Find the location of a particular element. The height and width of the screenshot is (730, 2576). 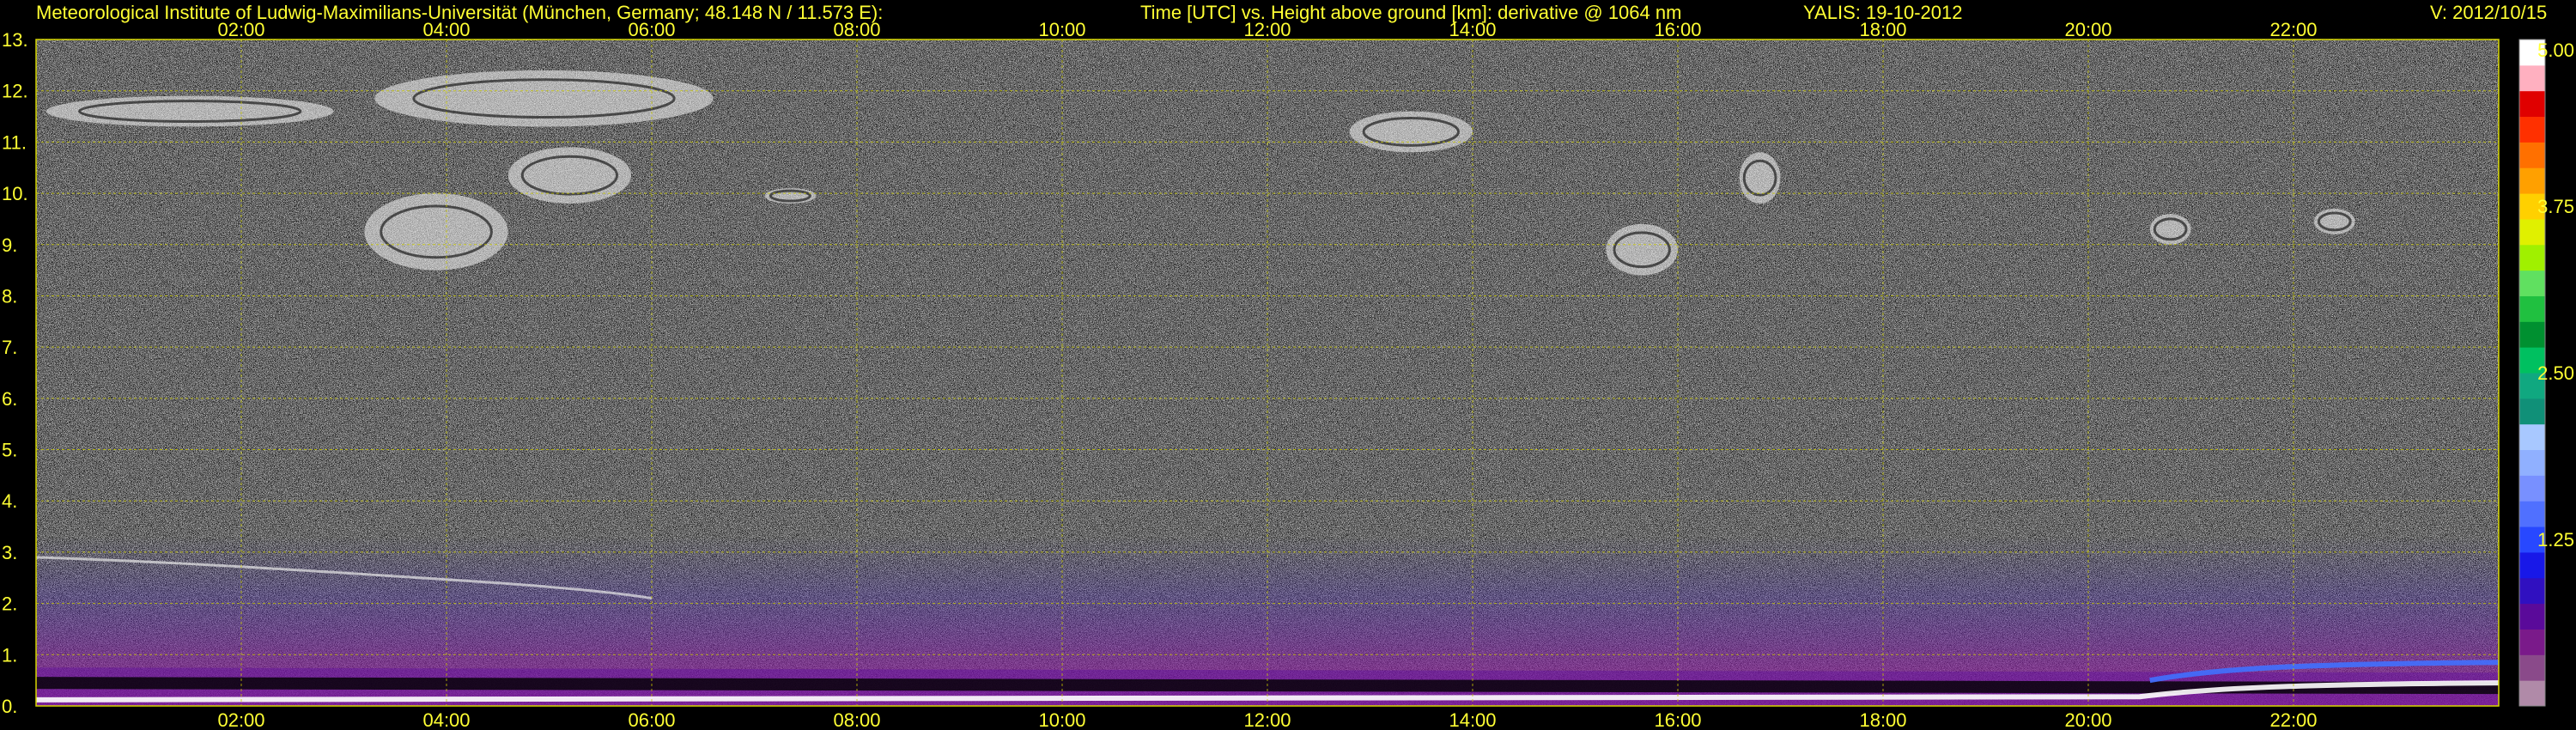

y-tick-label-12: 12. is located at coordinates (15, 91).